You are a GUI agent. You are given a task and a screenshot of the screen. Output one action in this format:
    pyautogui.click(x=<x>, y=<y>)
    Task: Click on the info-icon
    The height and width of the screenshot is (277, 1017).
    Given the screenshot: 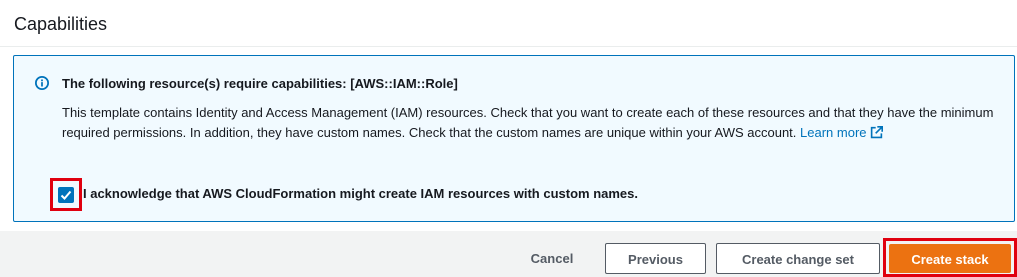 What is the action you would take?
    pyautogui.click(x=42, y=83)
    